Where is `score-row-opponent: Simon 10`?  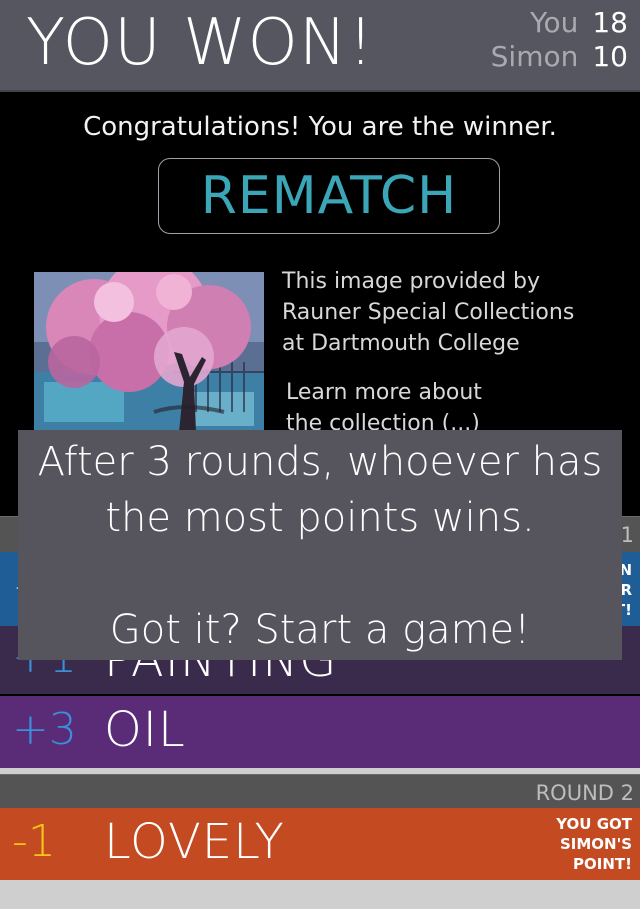 score-row-opponent: Simon 10 is located at coordinates (559, 57).